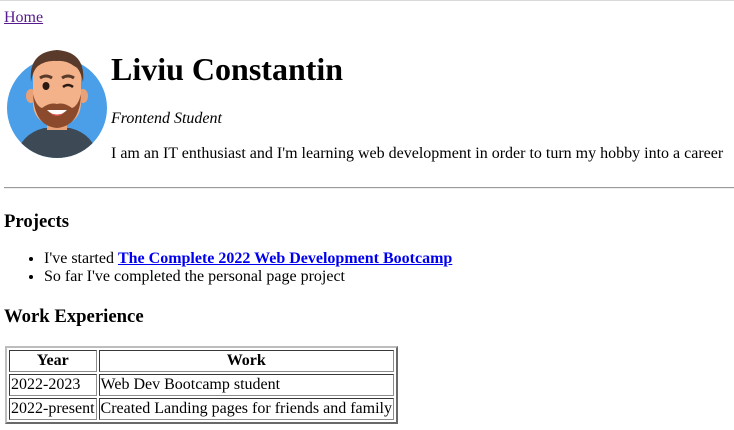 This screenshot has width=734, height=430. What do you see at coordinates (367, 0) in the screenshot?
I see `top-border` at bounding box center [367, 0].